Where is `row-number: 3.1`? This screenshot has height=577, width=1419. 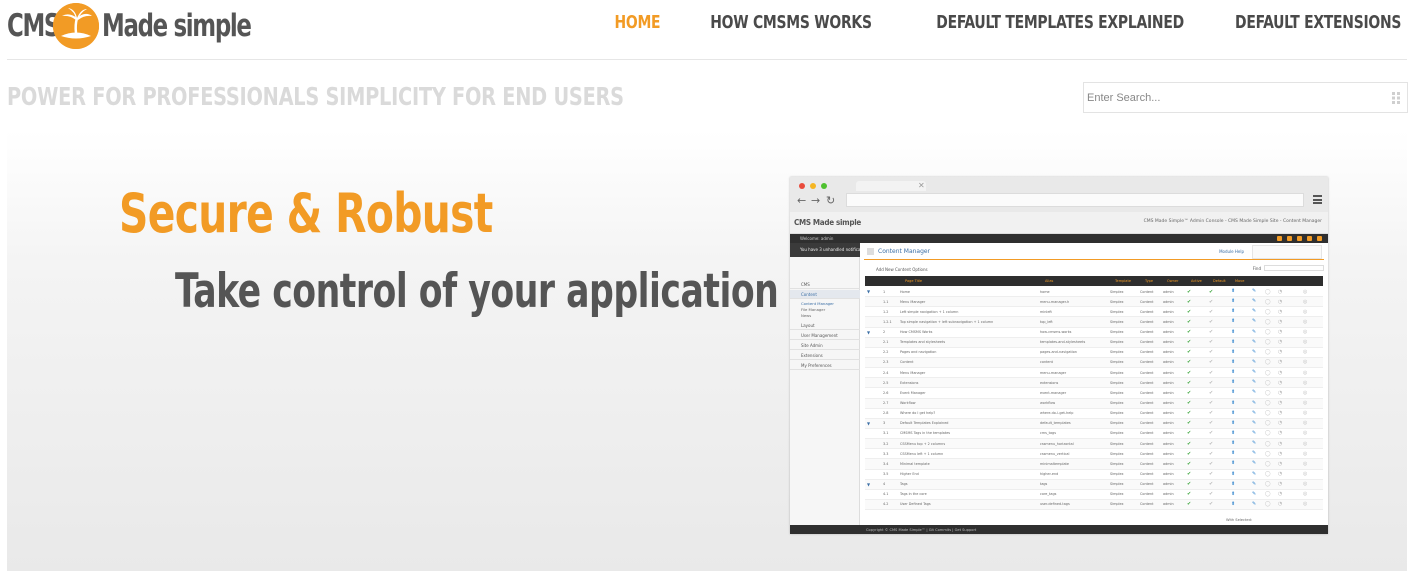
row-number: 3.1 is located at coordinates (886, 433).